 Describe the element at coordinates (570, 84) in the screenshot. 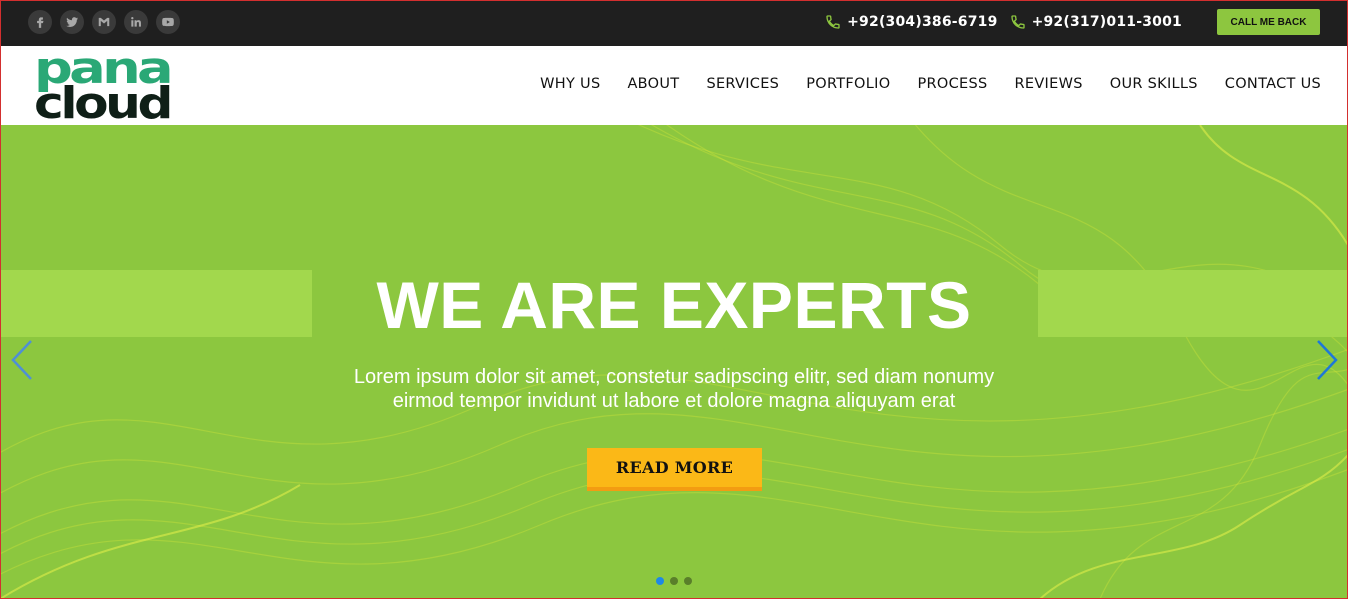

I see `nav-why-us: WHY US` at that location.